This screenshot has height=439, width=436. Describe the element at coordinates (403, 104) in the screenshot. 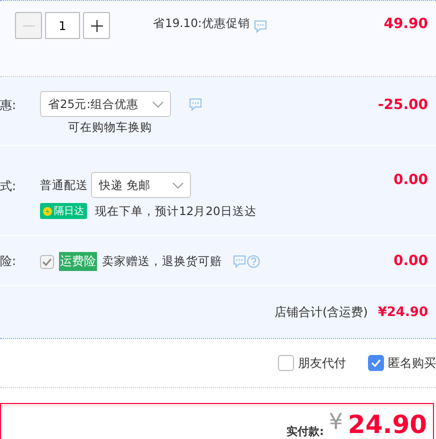

I see `discount-amount: -25.00` at that location.